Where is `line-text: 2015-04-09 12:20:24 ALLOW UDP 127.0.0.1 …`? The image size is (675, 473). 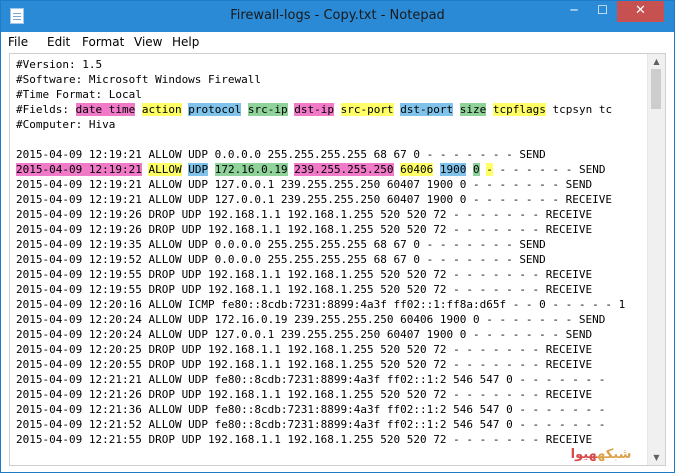
line-text: 2015-04-09 12:20:24 ALLOW UDP 127.0.0.1 … is located at coordinates (304, 334).